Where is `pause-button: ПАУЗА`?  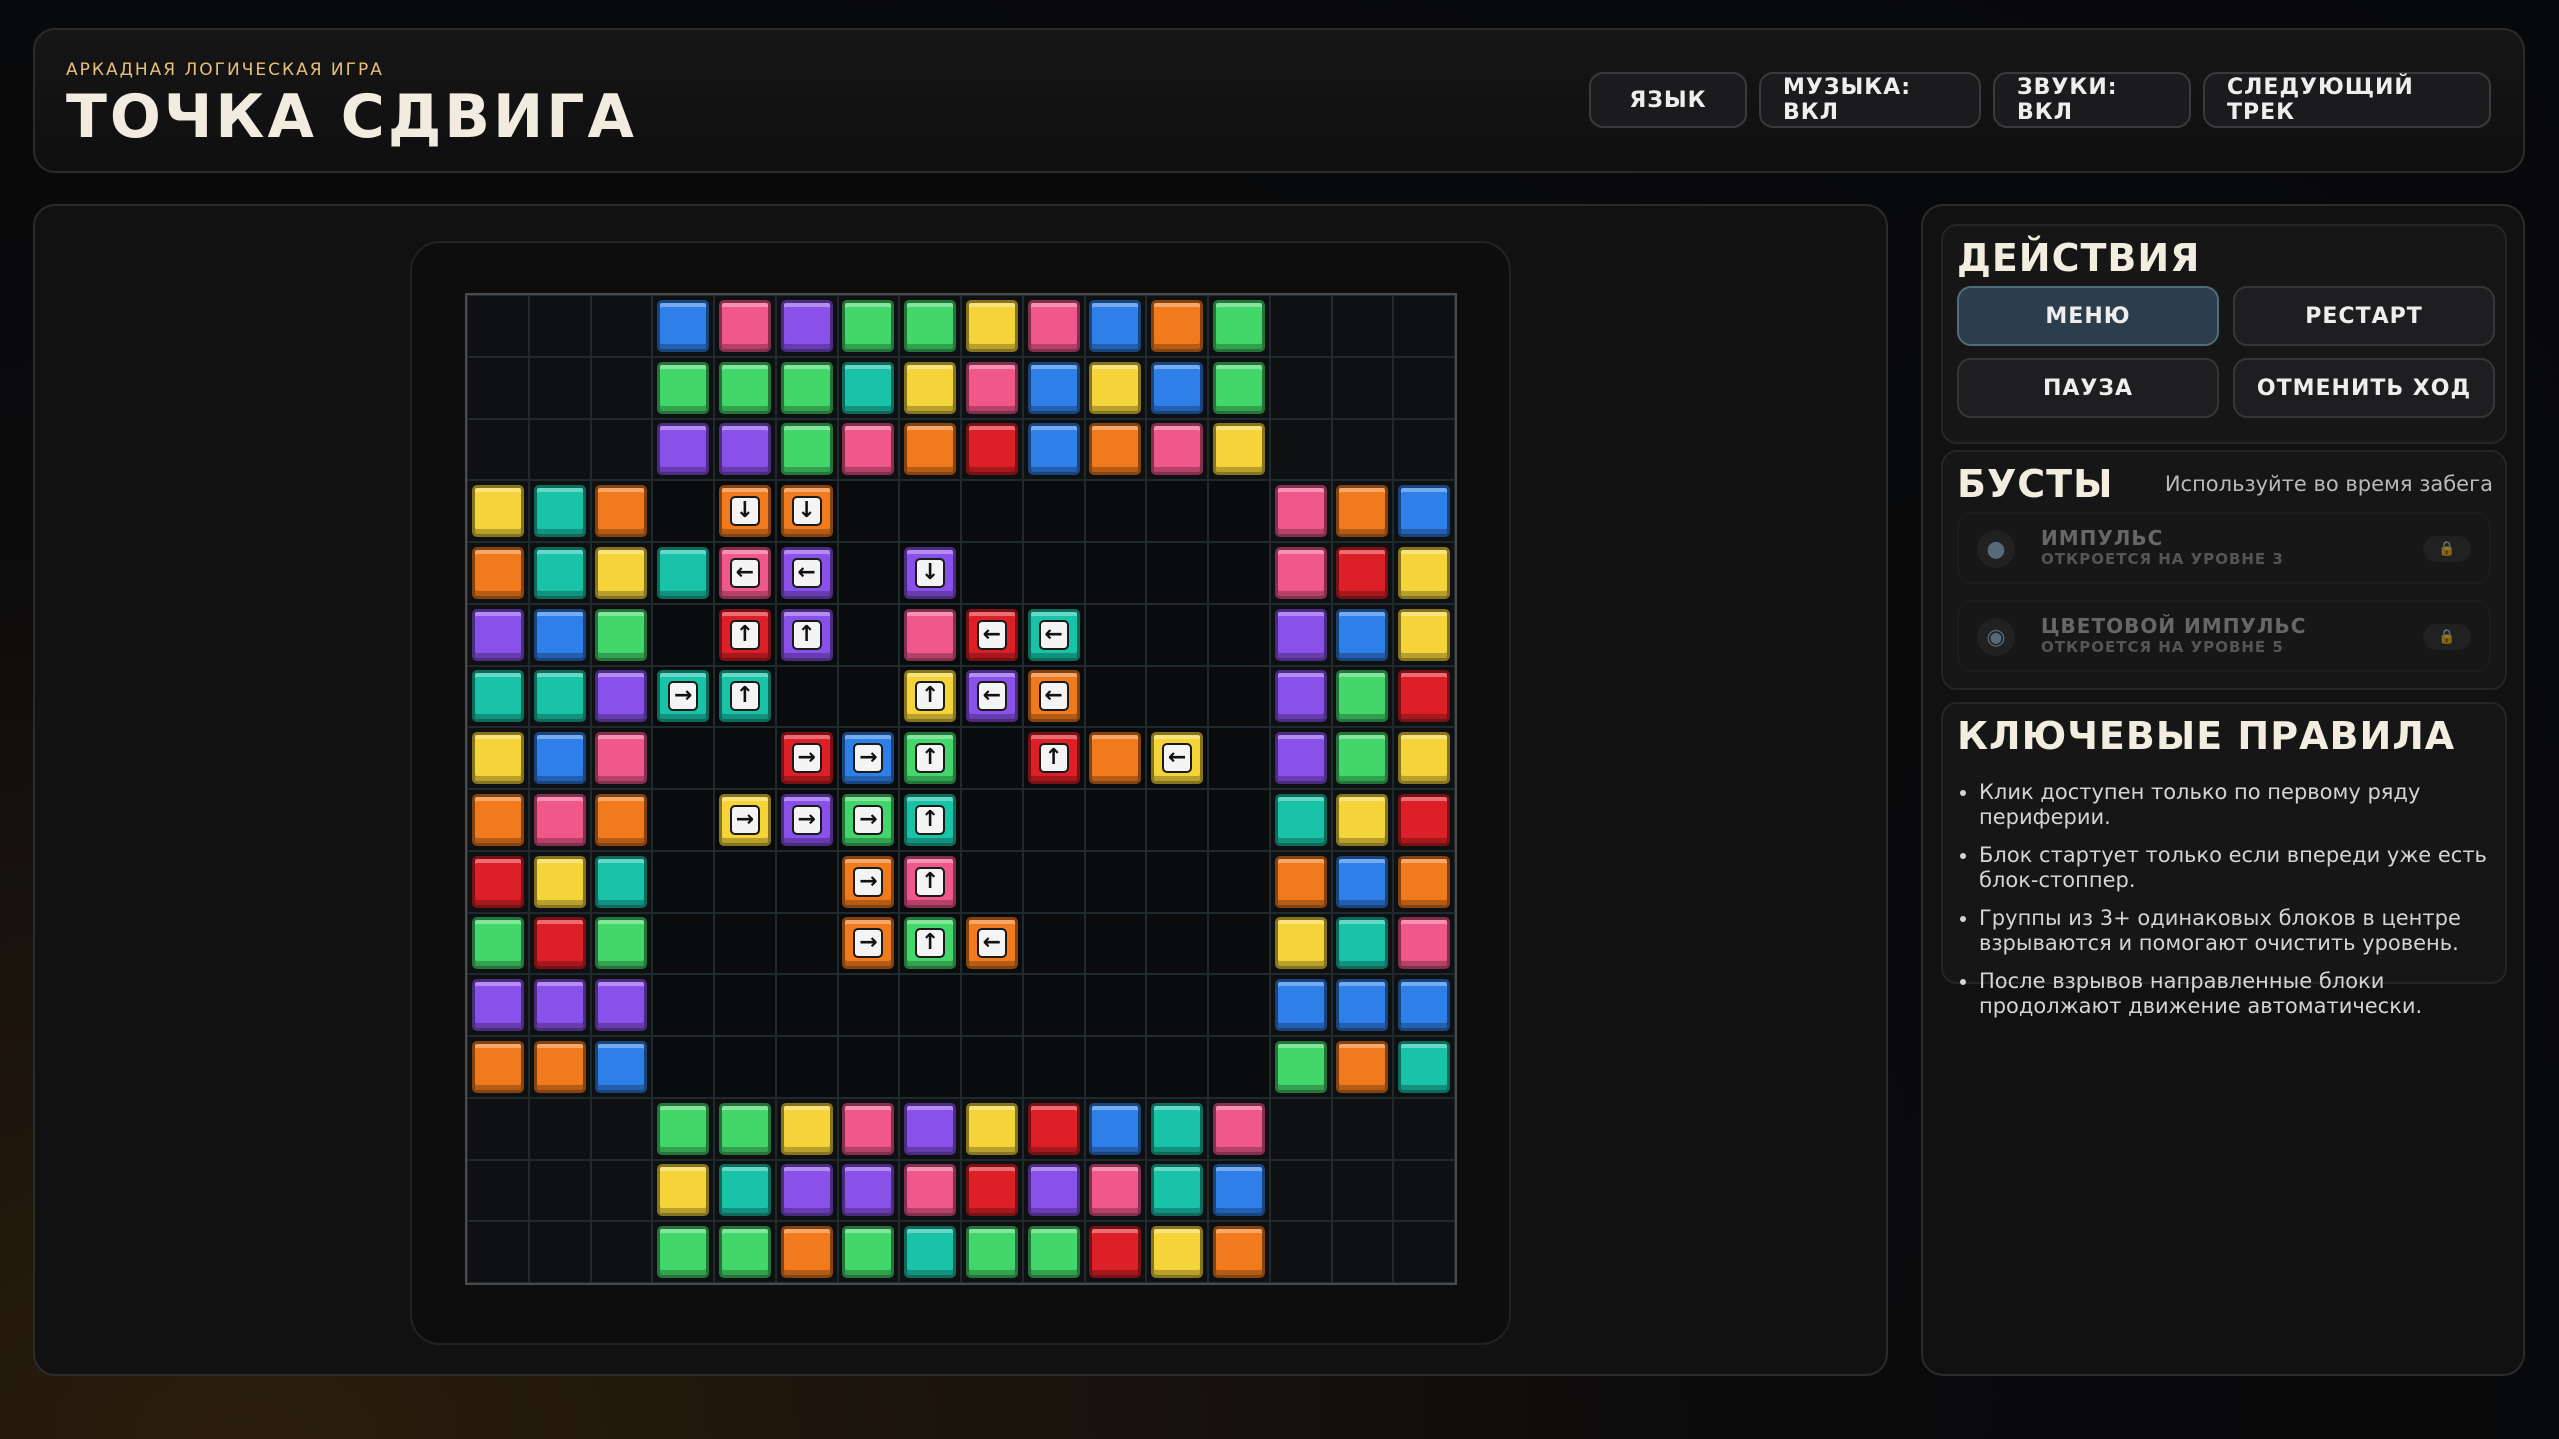
pause-button: ПАУЗА is located at coordinates (2088, 388).